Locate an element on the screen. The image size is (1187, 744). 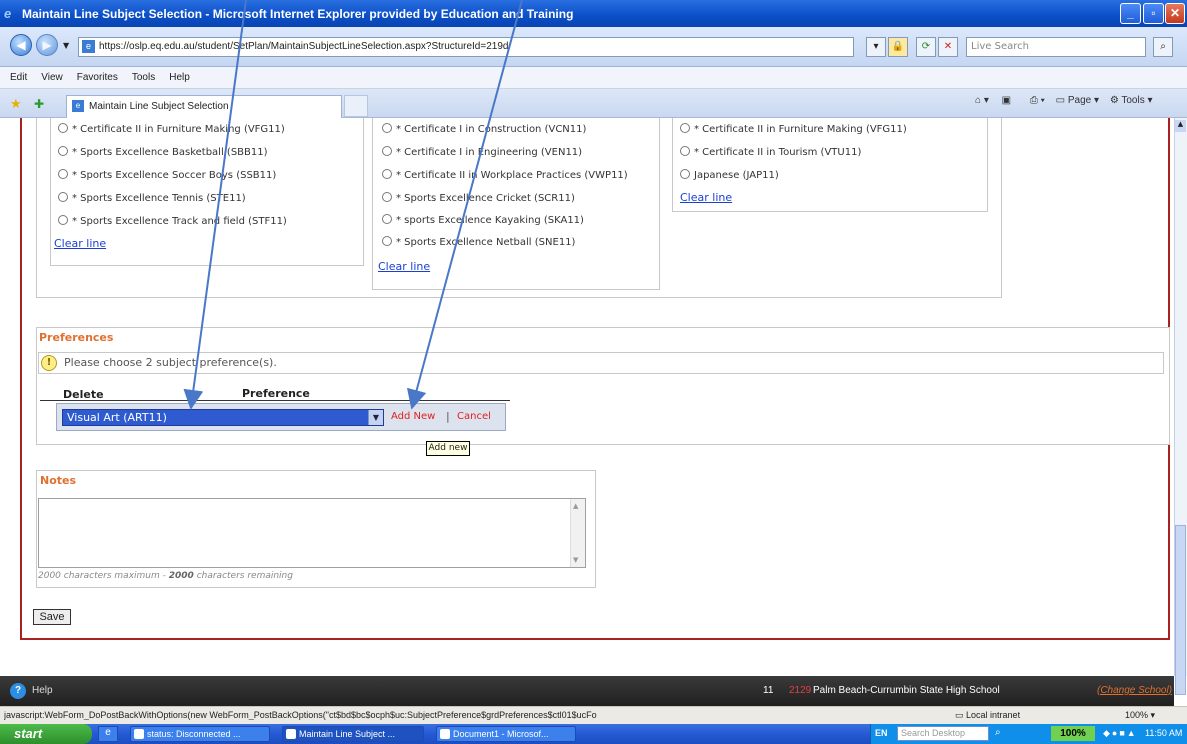
save-button: Save is located at coordinates (52, 617).